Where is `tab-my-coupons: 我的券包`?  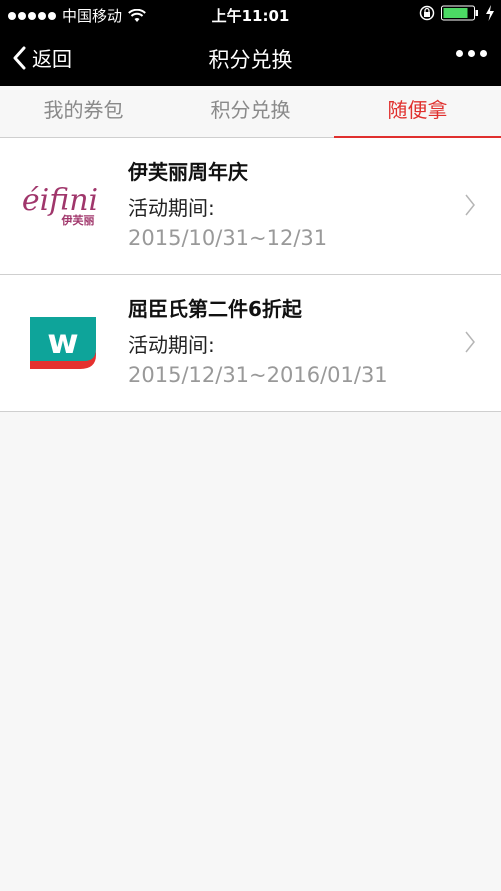 tab-my-coupons: 我的券包 is located at coordinates (83, 111).